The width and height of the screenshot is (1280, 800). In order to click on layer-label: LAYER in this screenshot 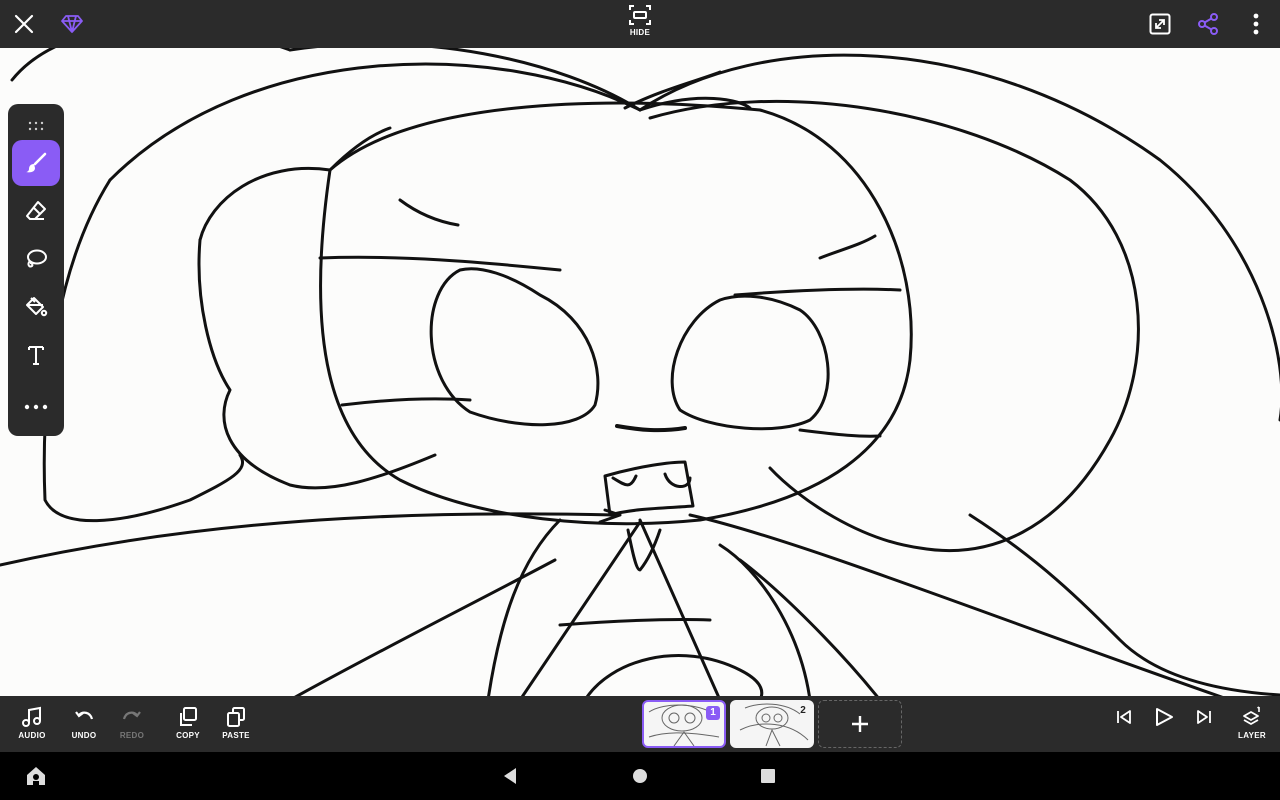, I will do `click(1252, 735)`.